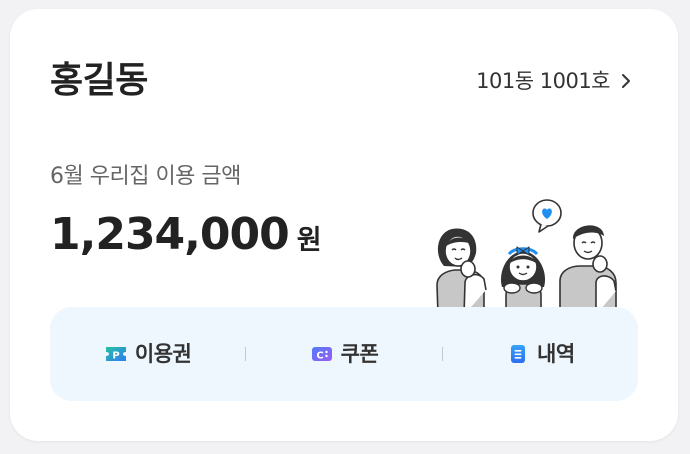 The width and height of the screenshot is (690, 454). What do you see at coordinates (170, 234) in the screenshot?
I see `usage-amount: 1,234,000` at bounding box center [170, 234].